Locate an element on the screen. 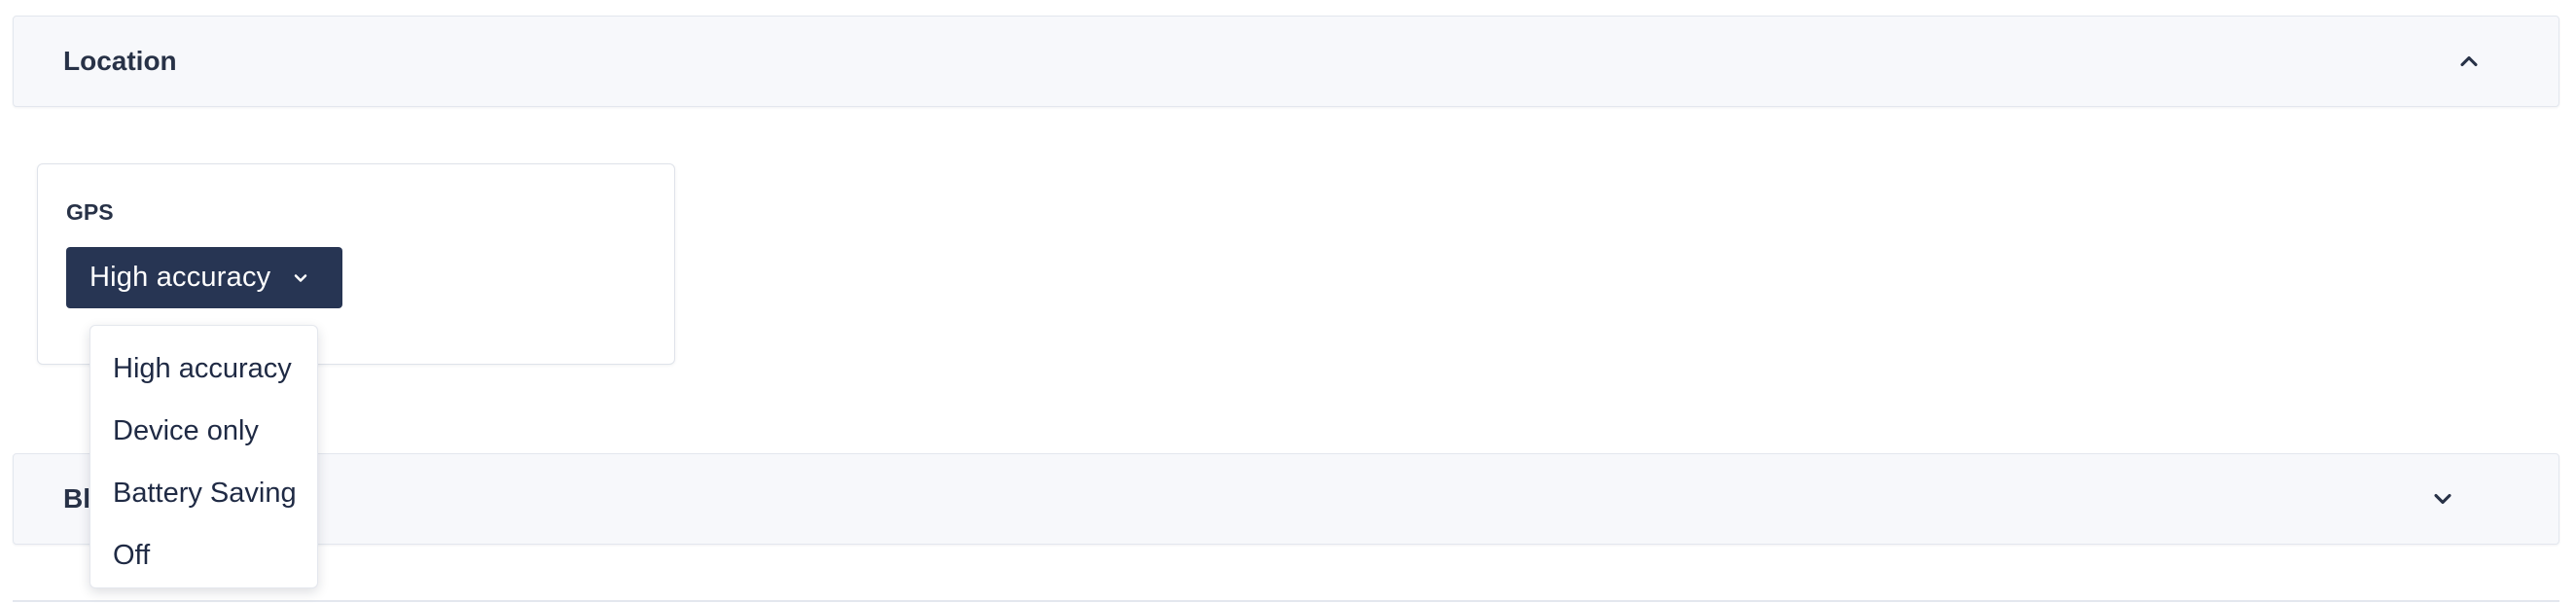  gps-label: GPS is located at coordinates (90, 212).